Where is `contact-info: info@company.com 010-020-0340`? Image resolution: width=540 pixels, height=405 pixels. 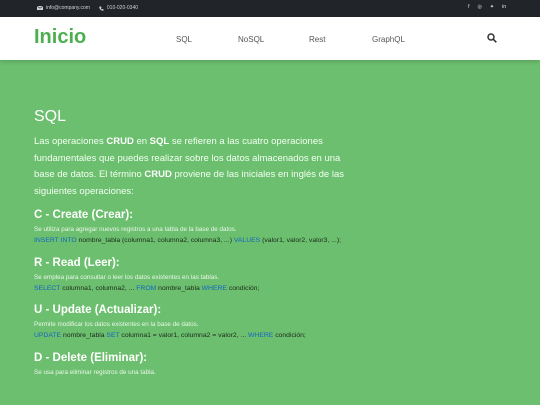
contact-info: info@company.com 010-020-0340 is located at coordinates (87, 8).